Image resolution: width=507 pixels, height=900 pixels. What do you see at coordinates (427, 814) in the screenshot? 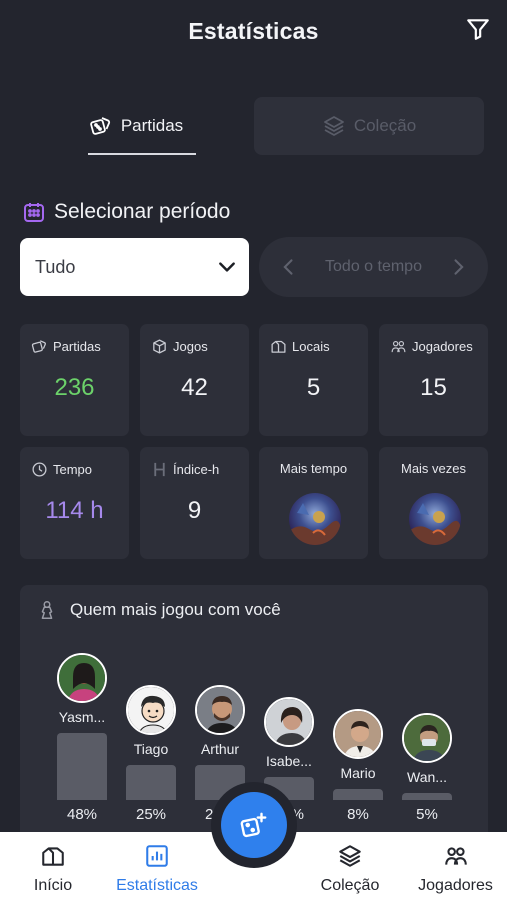
I see `player-percent: 5%` at bounding box center [427, 814].